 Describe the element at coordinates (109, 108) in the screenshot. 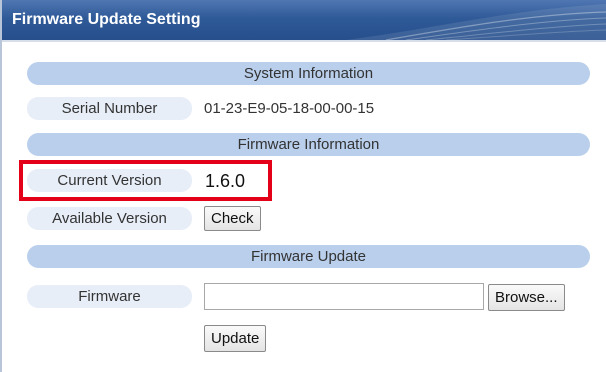

I see `serial-number-label: Serial Number` at that location.